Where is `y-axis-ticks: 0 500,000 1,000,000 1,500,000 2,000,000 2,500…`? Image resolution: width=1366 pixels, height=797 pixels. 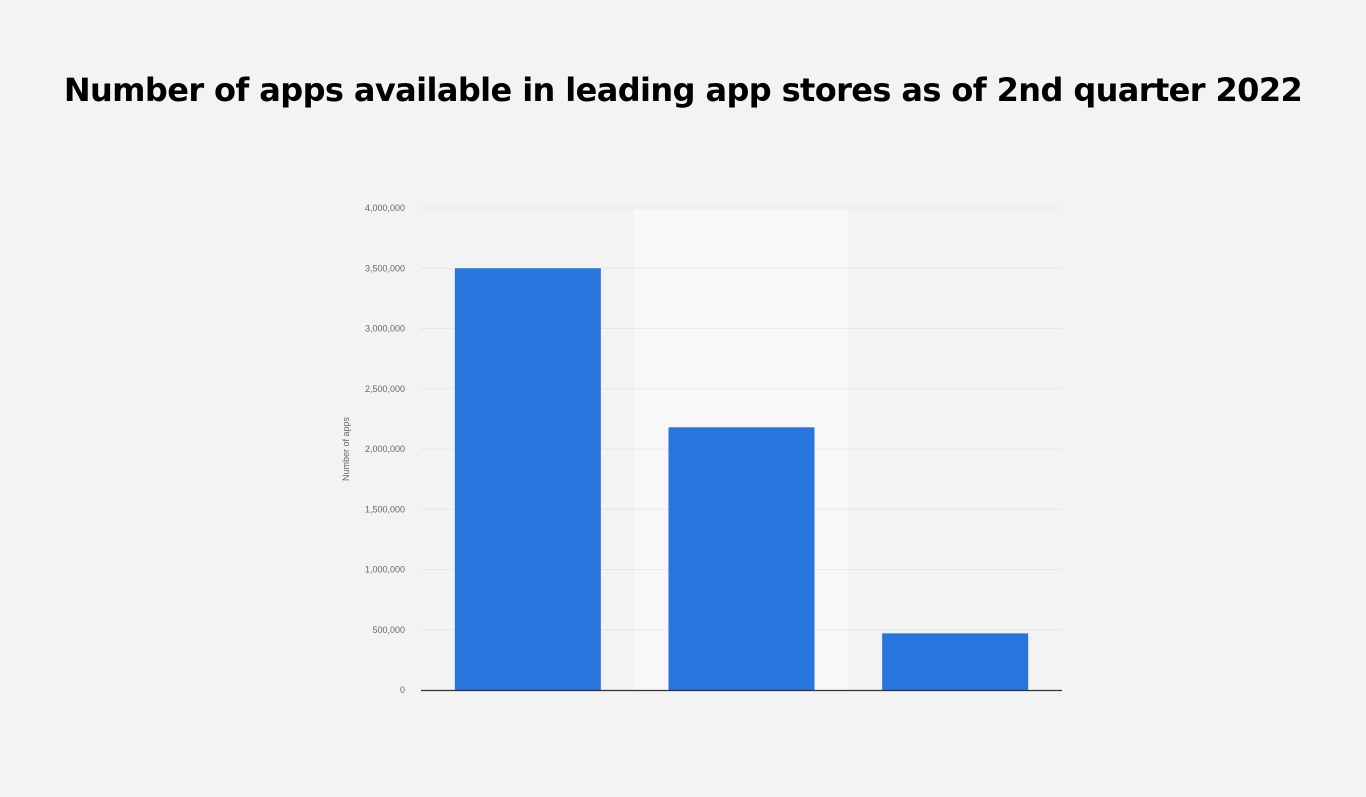 y-axis-ticks: 0 500,000 1,000,000 1,500,000 2,000,000 2,500… is located at coordinates (385, 449).